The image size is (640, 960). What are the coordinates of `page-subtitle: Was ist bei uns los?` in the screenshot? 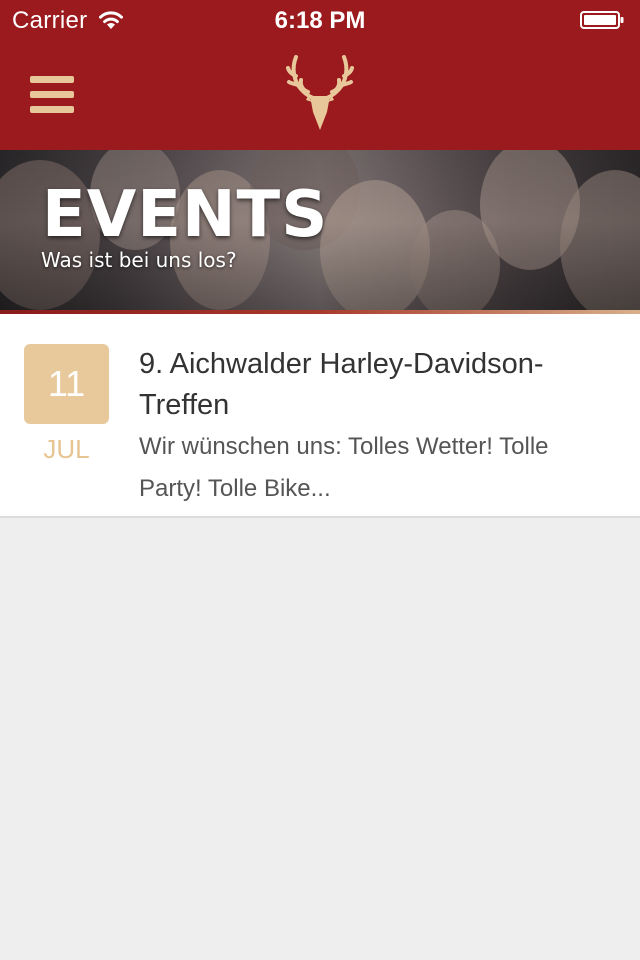 It's located at (139, 260).